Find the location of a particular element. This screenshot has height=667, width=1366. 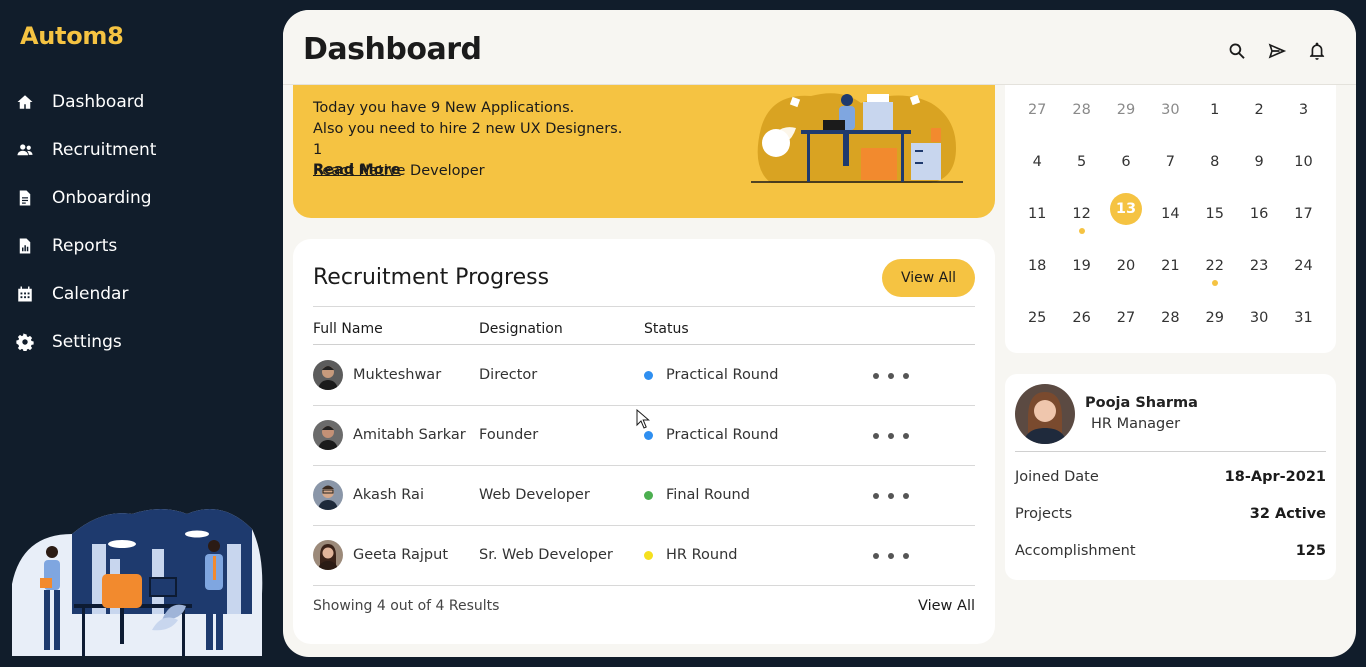

candidate-name: Akash Rai is located at coordinates (388, 495).